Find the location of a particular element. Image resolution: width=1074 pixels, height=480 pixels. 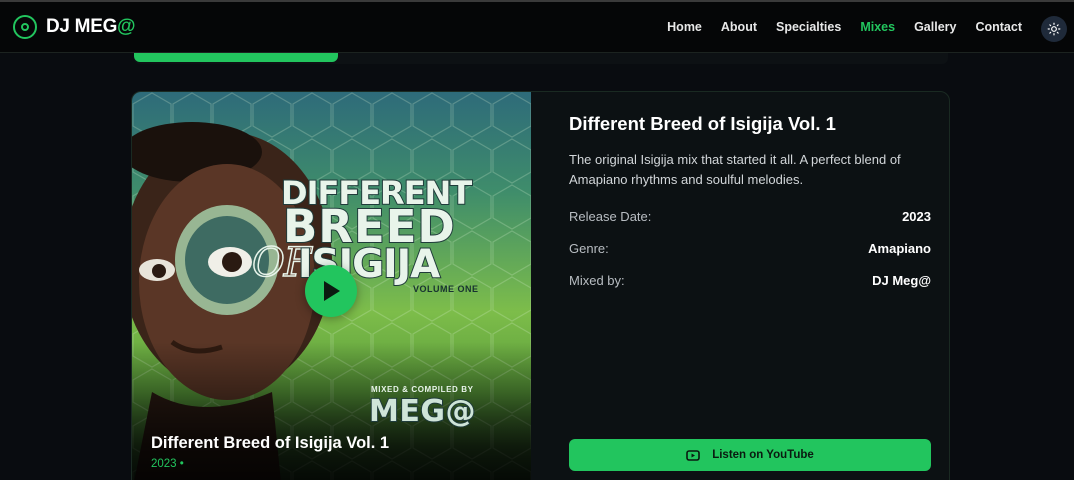

listen-on-youtube-label: Listen on YouTube is located at coordinates (763, 455).